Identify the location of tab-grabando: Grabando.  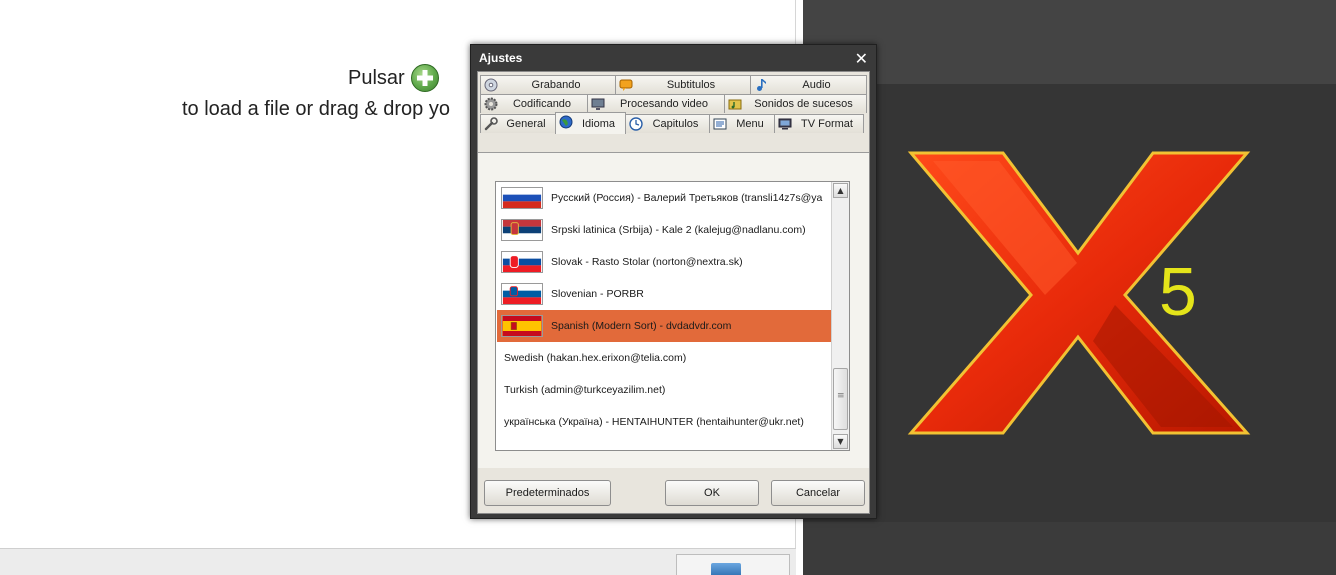
(548, 84).